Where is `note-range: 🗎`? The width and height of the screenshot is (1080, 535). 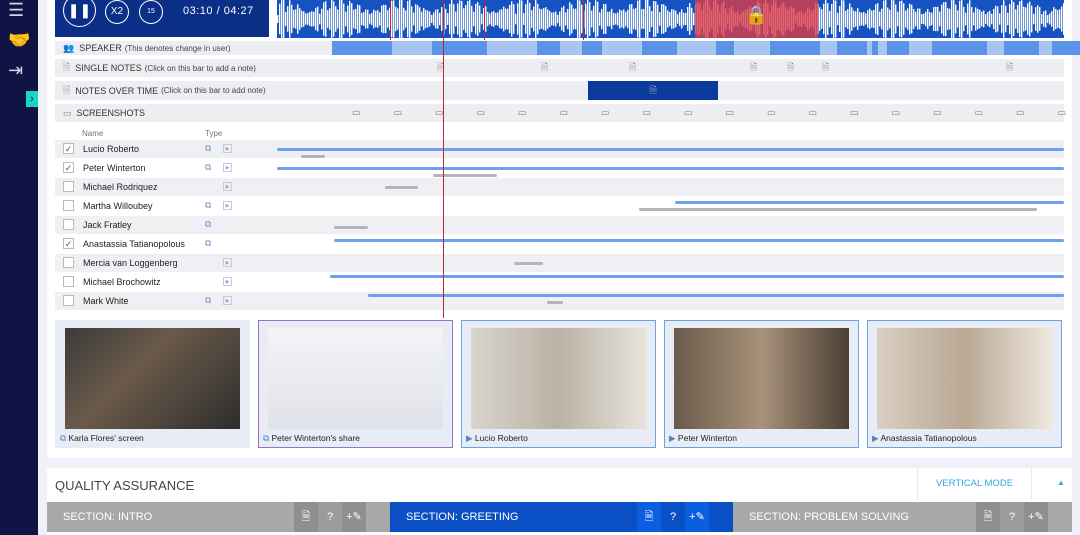 note-range: 🗎 is located at coordinates (653, 90).